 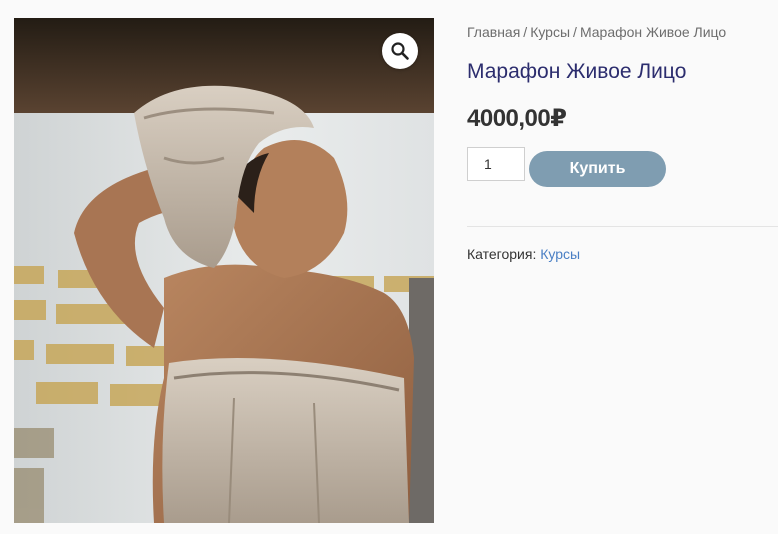 What do you see at coordinates (493, 32) in the screenshot?
I see `breadcrumb-home: Главная` at bounding box center [493, 32].